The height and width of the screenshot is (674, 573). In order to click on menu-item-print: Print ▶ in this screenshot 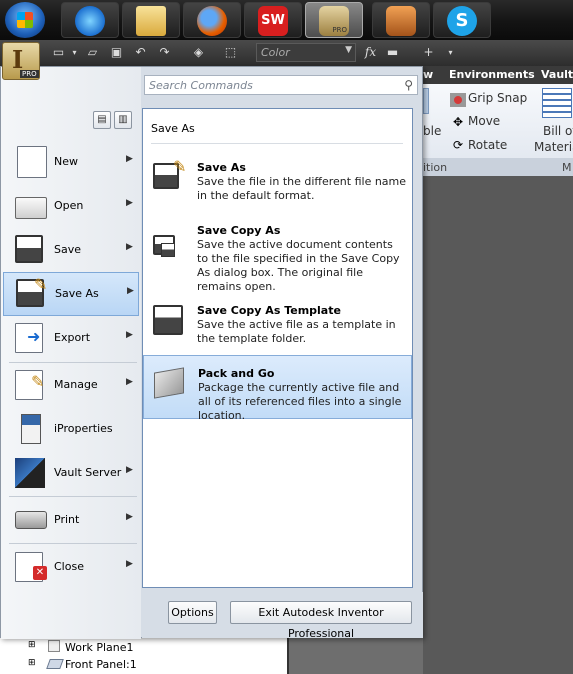, I will do `click(71, 520)`.